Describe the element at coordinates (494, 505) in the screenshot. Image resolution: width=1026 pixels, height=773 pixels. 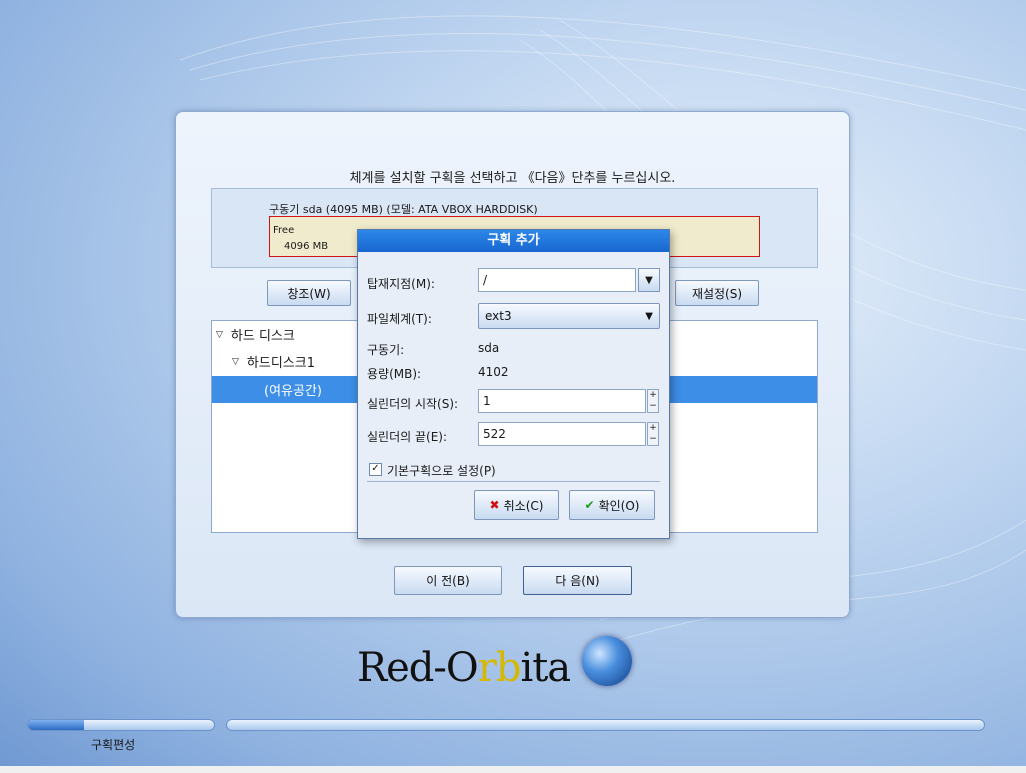
I see `cross-icon: ✖` at that location.